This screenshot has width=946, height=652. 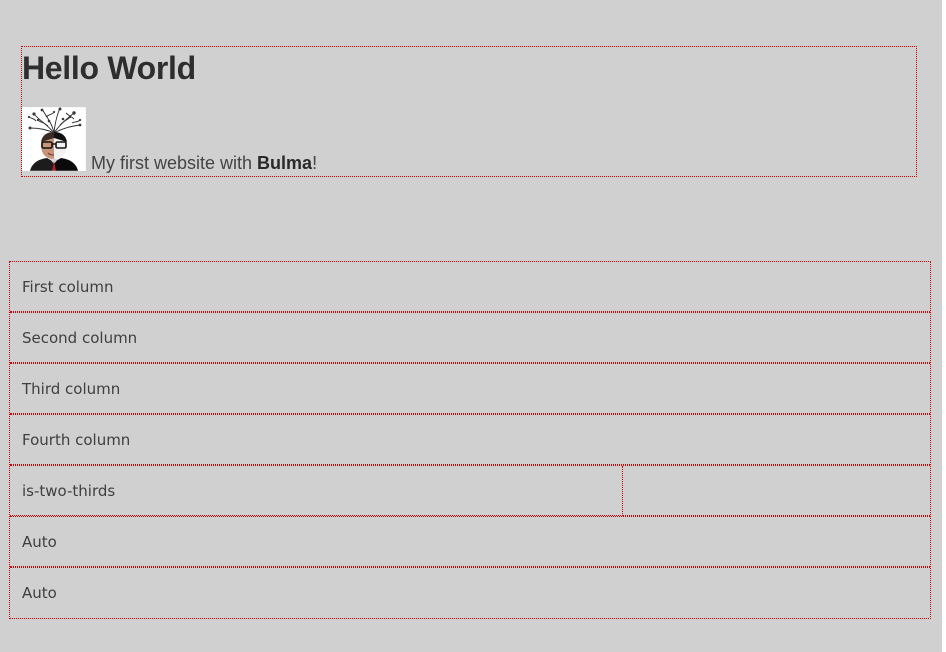 I want to click on columns-row: Fourth column, so click(x=470, y=439).